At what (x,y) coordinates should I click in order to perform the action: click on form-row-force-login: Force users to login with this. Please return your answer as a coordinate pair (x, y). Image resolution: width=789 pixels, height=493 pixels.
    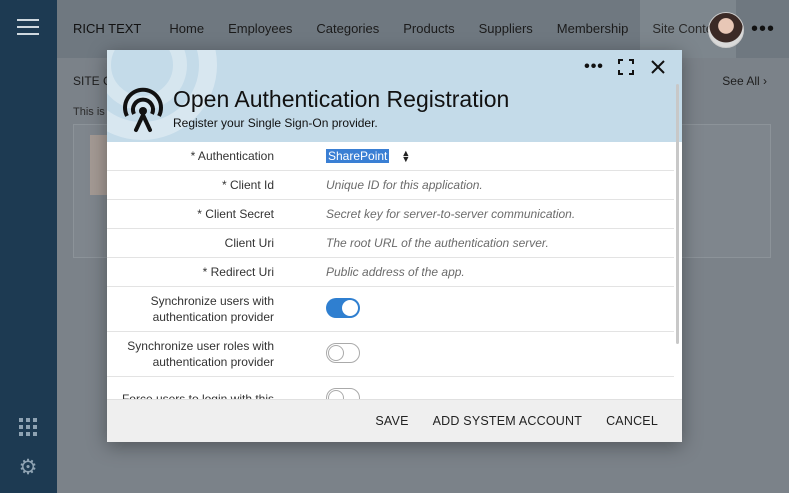
    Looking at the image, I should click on (390, 388).